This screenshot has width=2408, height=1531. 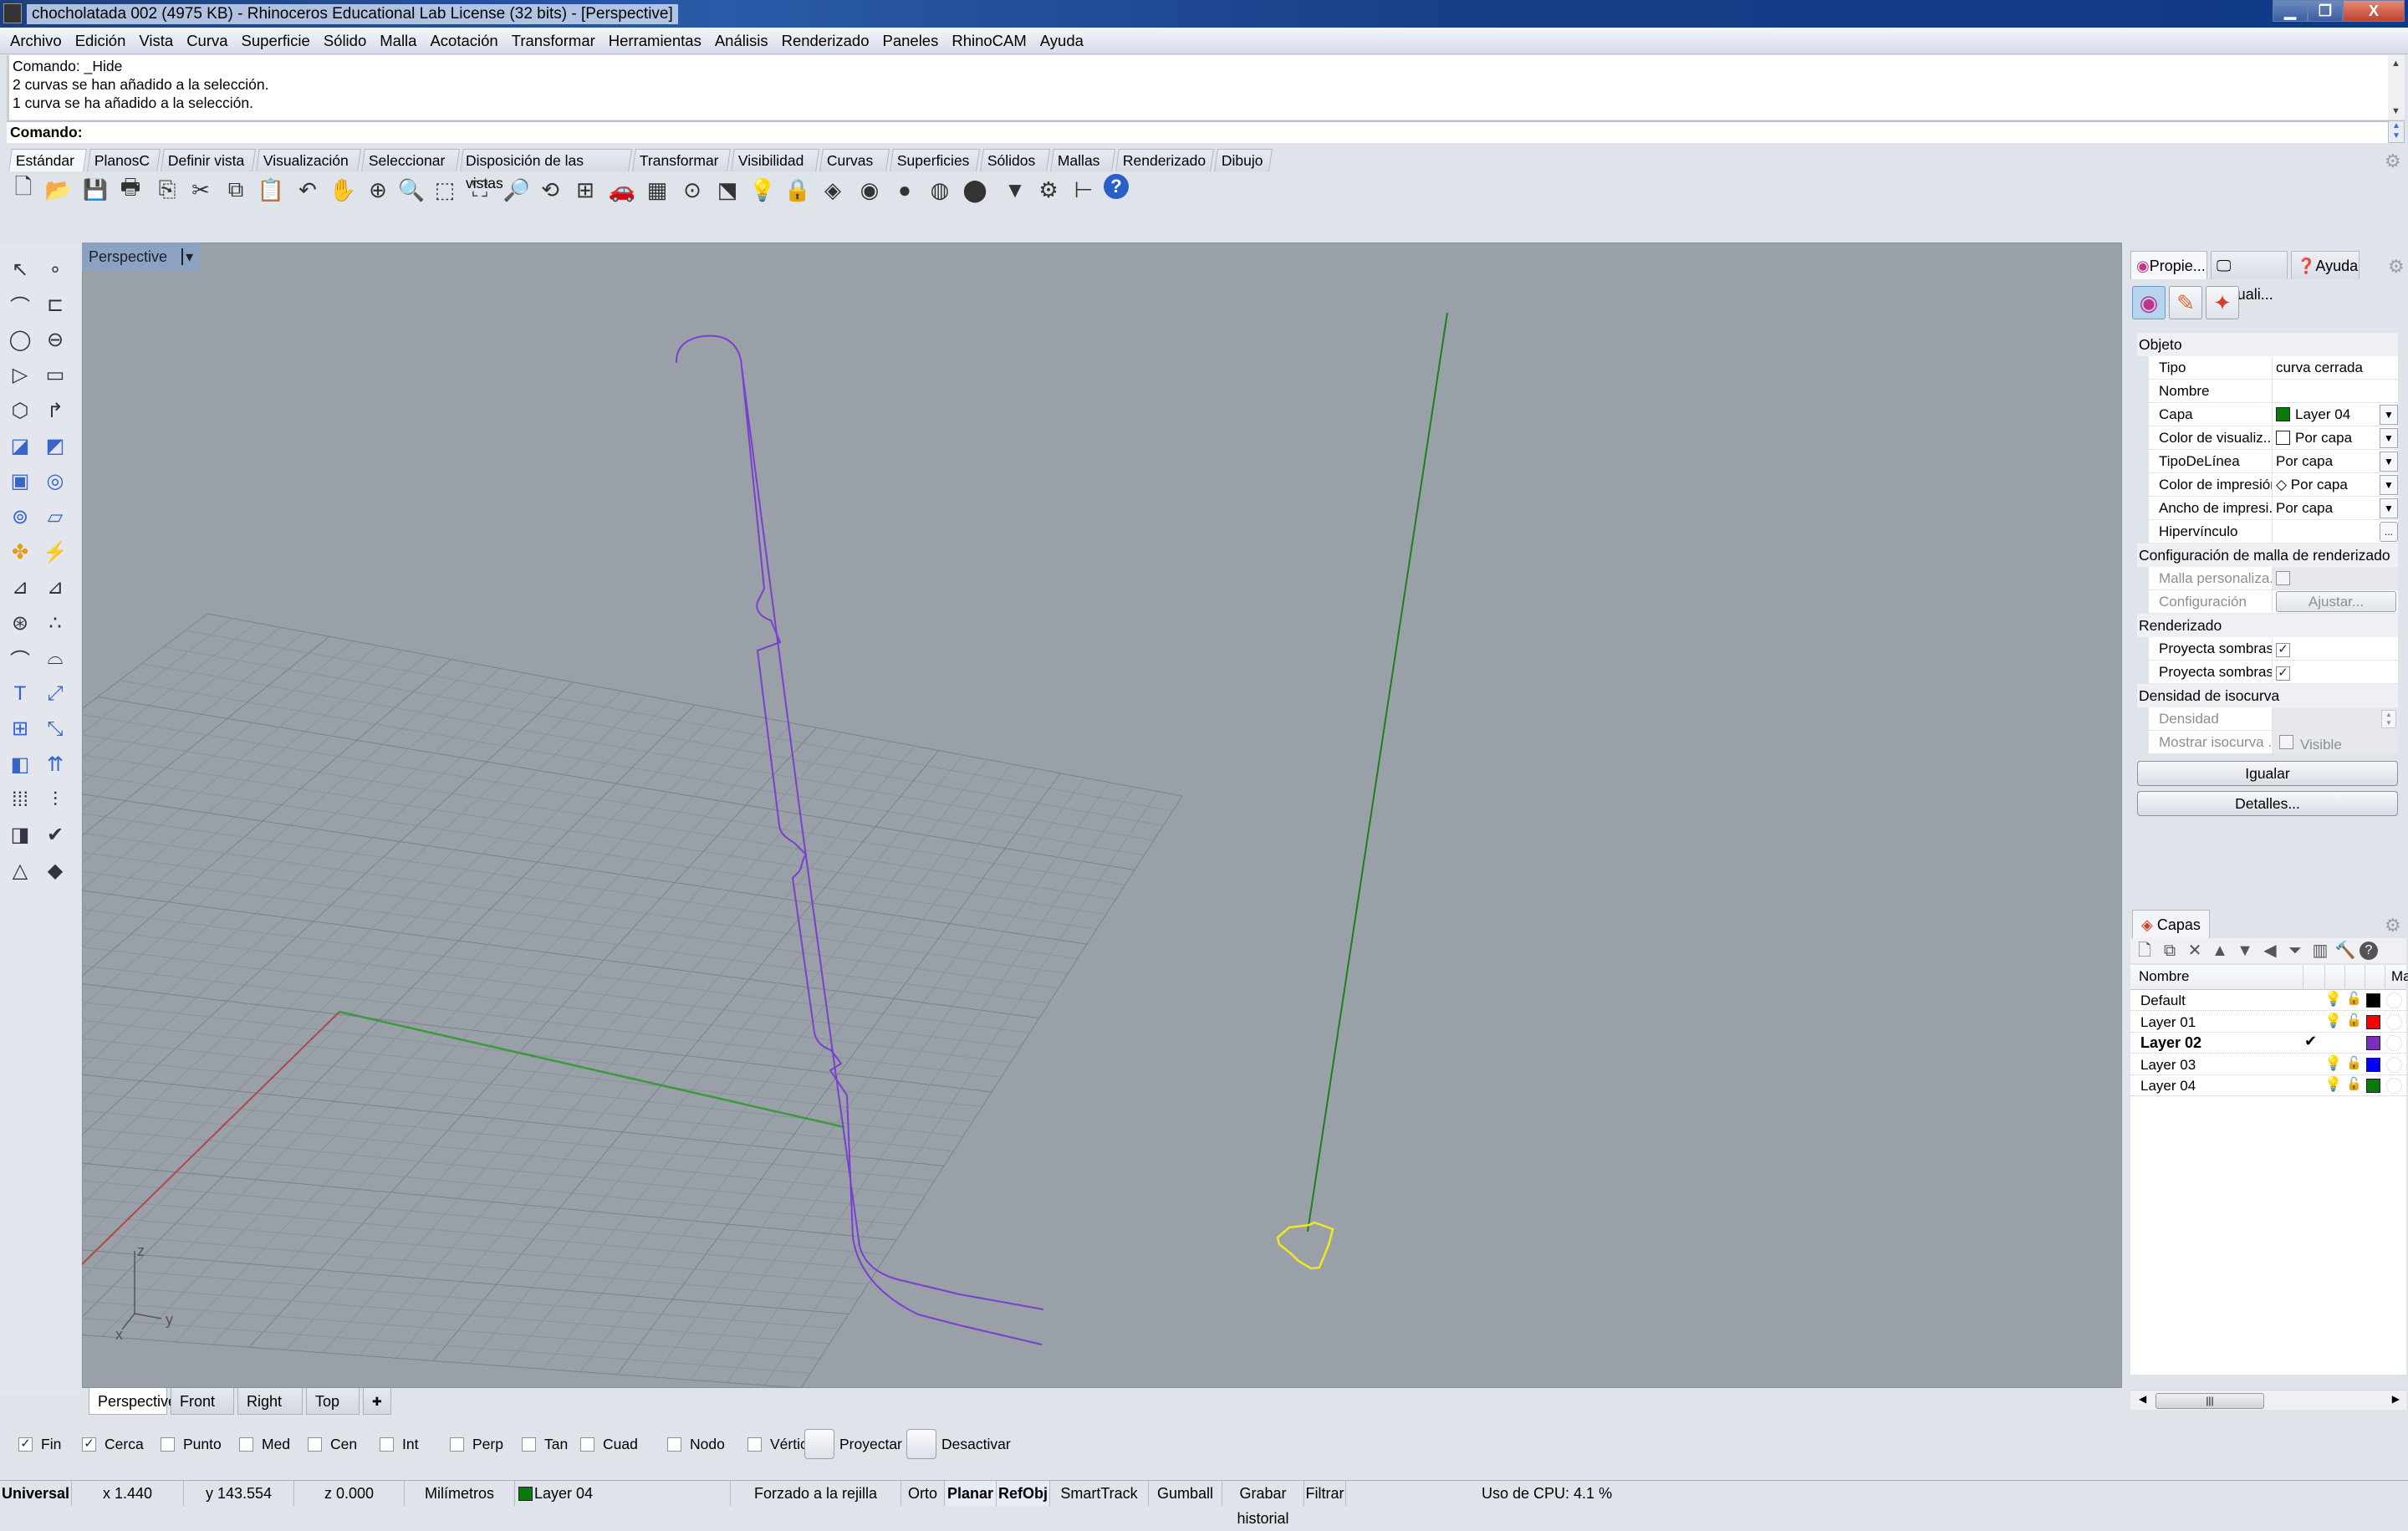 I want to click on rectangle-icon: ▭, so click(x=55, y=375).